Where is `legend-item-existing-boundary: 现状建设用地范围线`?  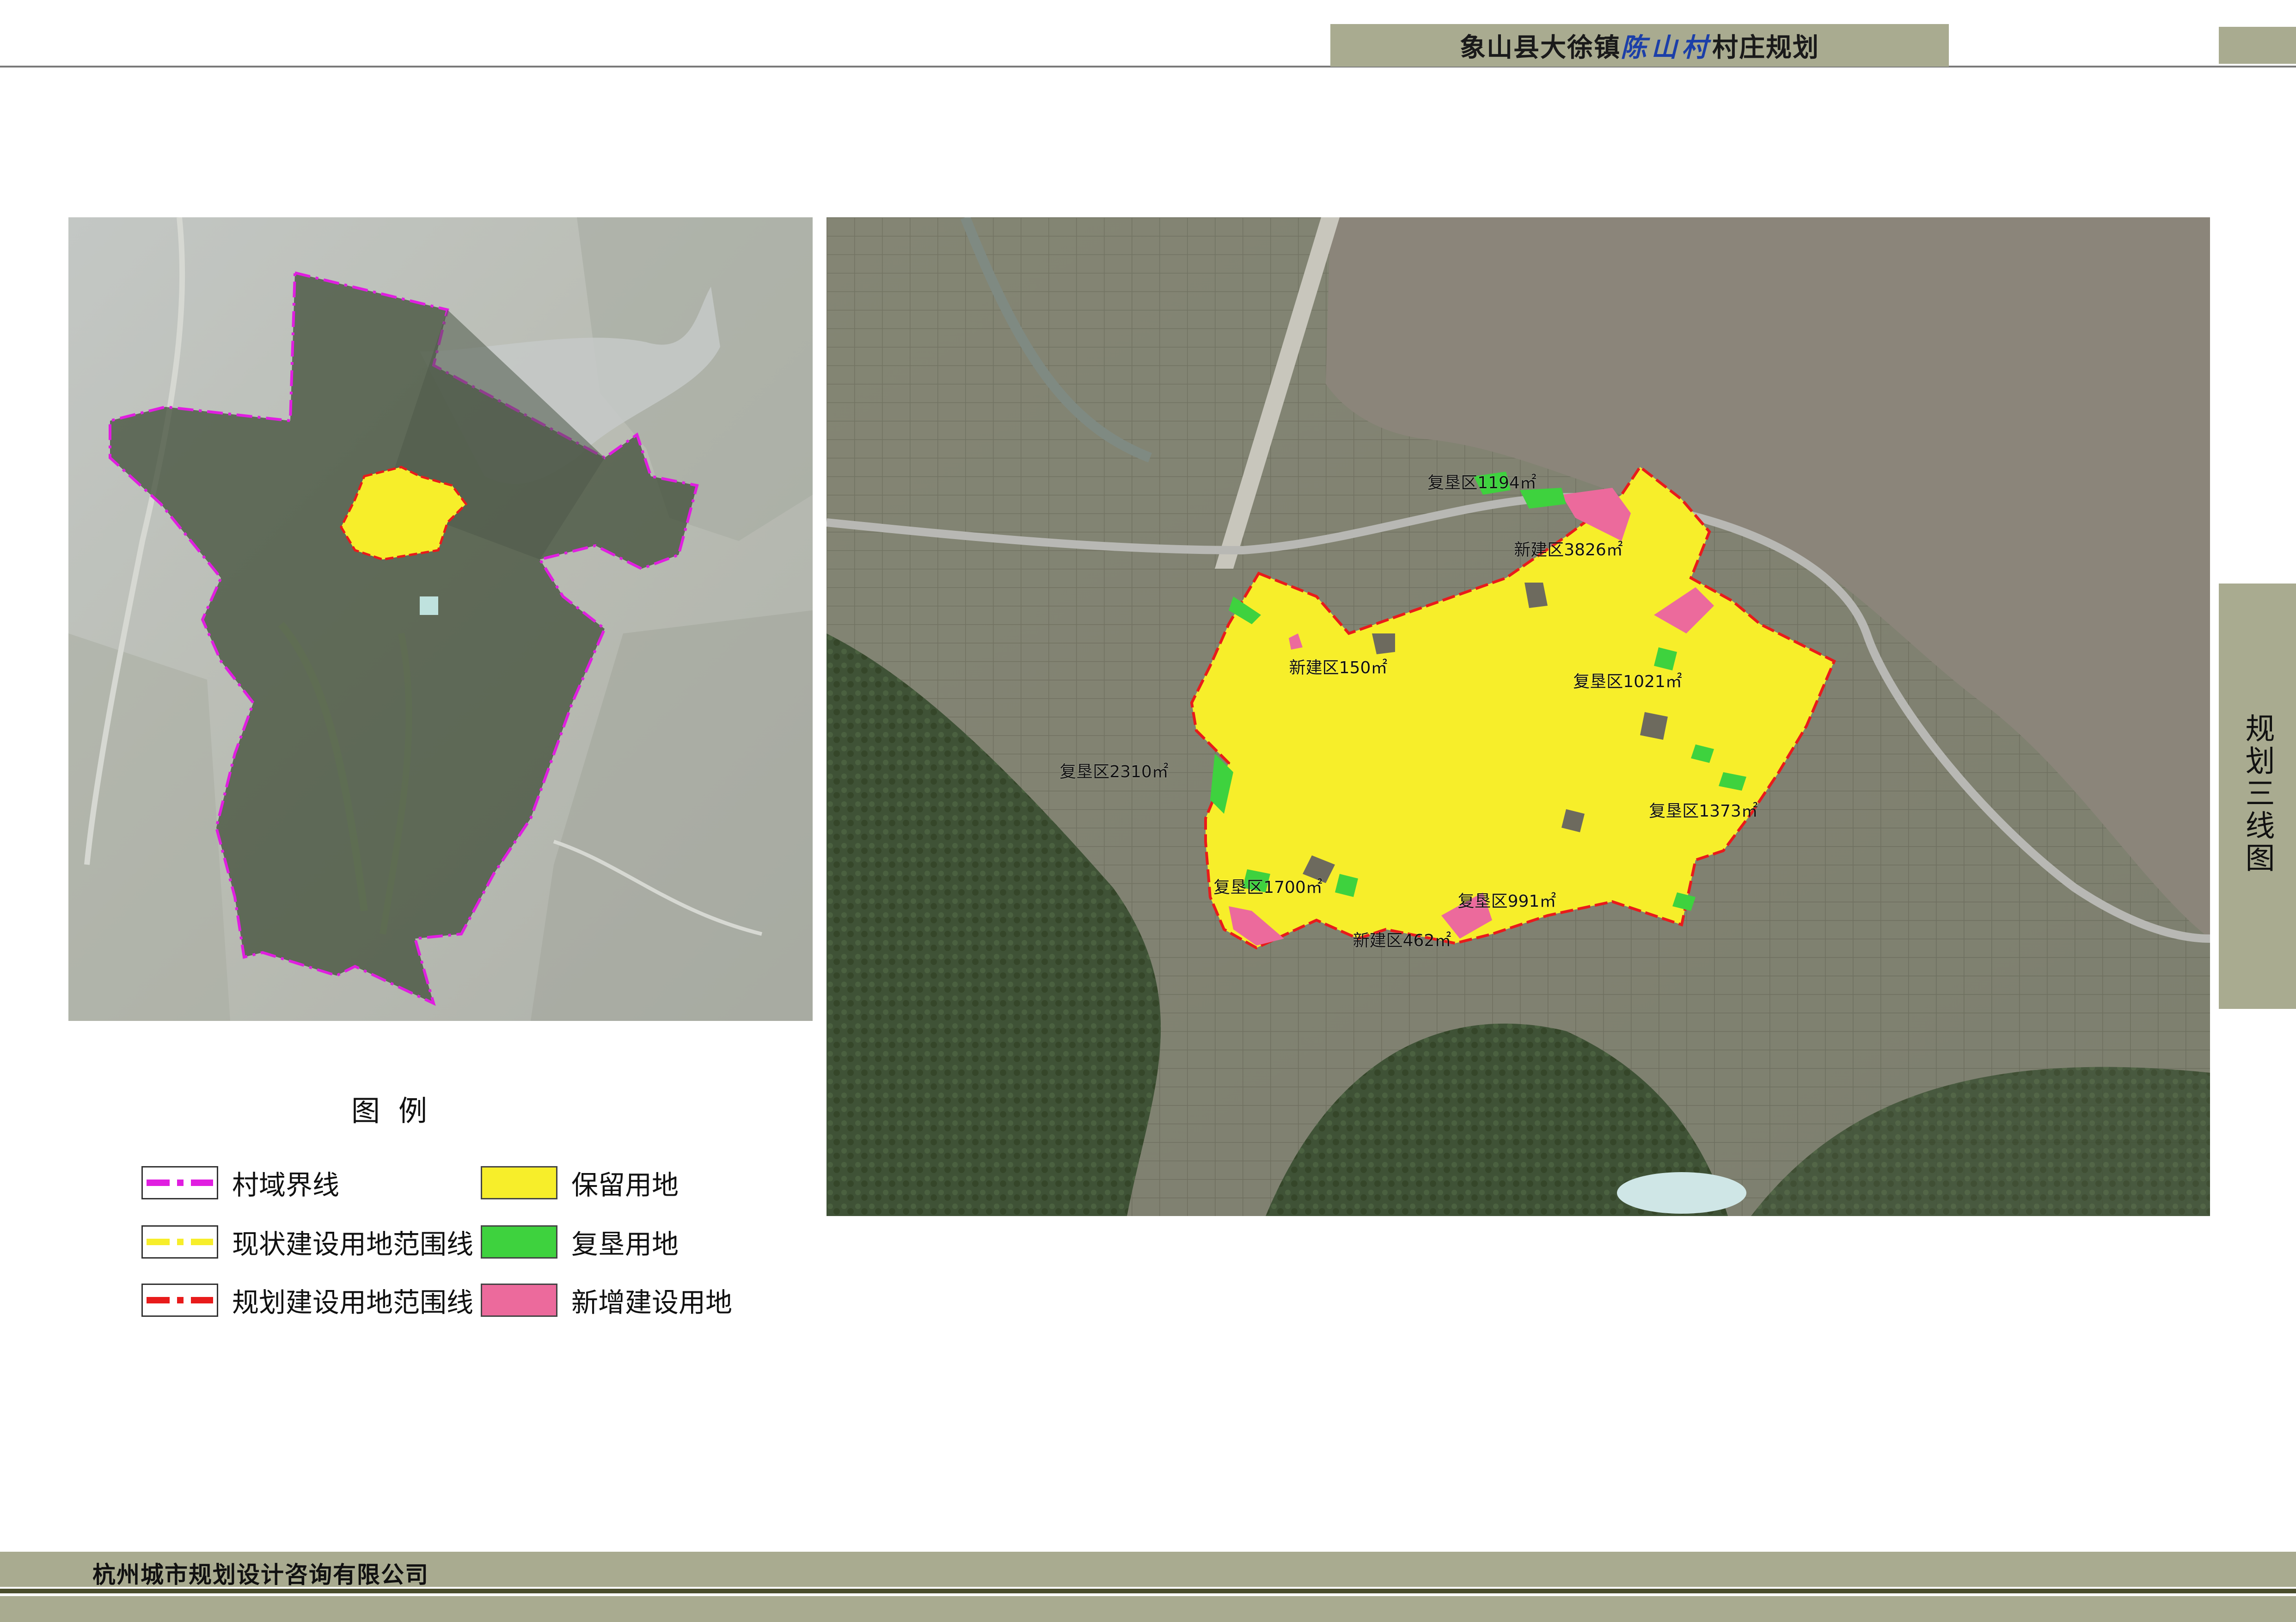
legend-item-existing-boundary: 现状建设用地范围线 is located at coordinates (307, 1242).